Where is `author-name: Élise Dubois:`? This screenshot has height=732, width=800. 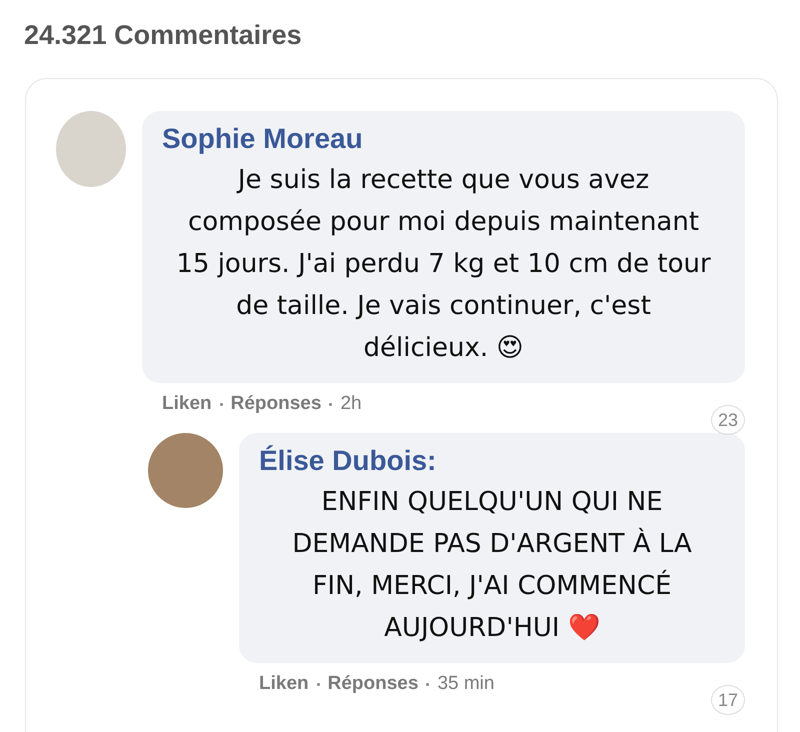
author-name: Élise Dubois: is located at coordinates (347, 461).